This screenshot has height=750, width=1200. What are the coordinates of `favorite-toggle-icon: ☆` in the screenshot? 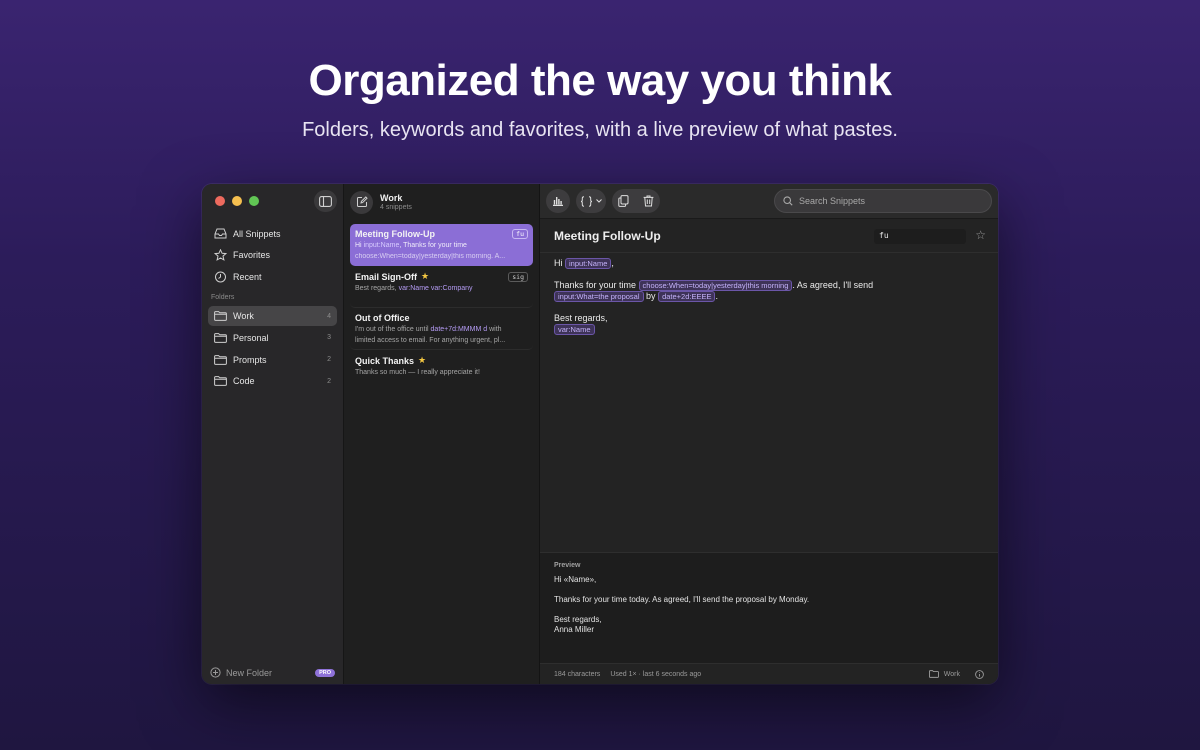 It's located at (980, 235).